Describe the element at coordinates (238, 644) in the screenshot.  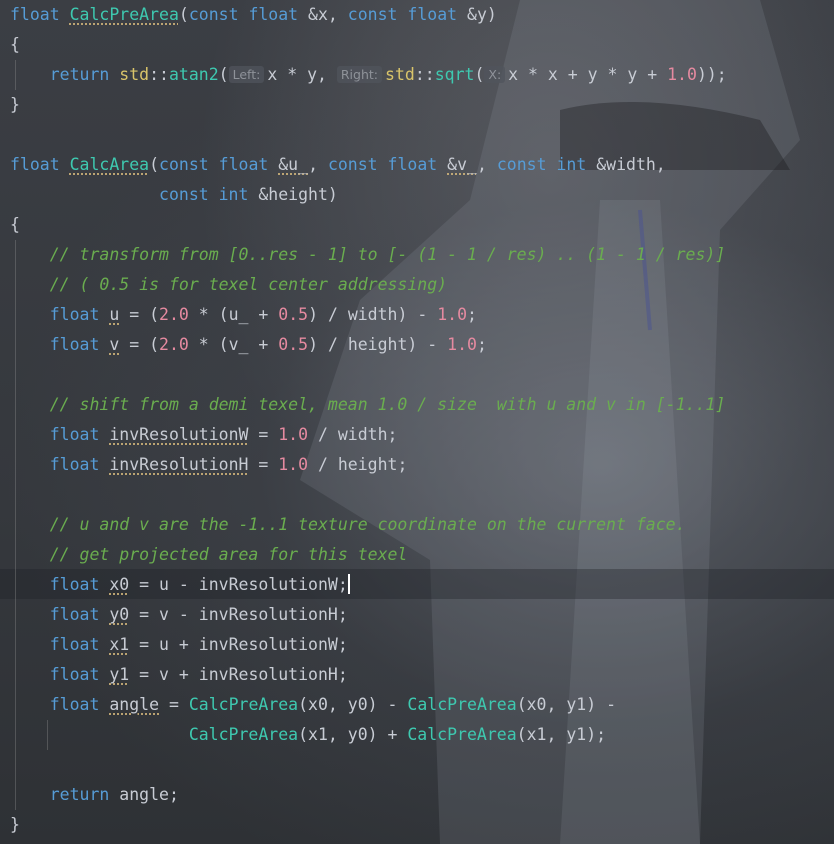
I see `expr: = u + invResolutionW;` at that location.